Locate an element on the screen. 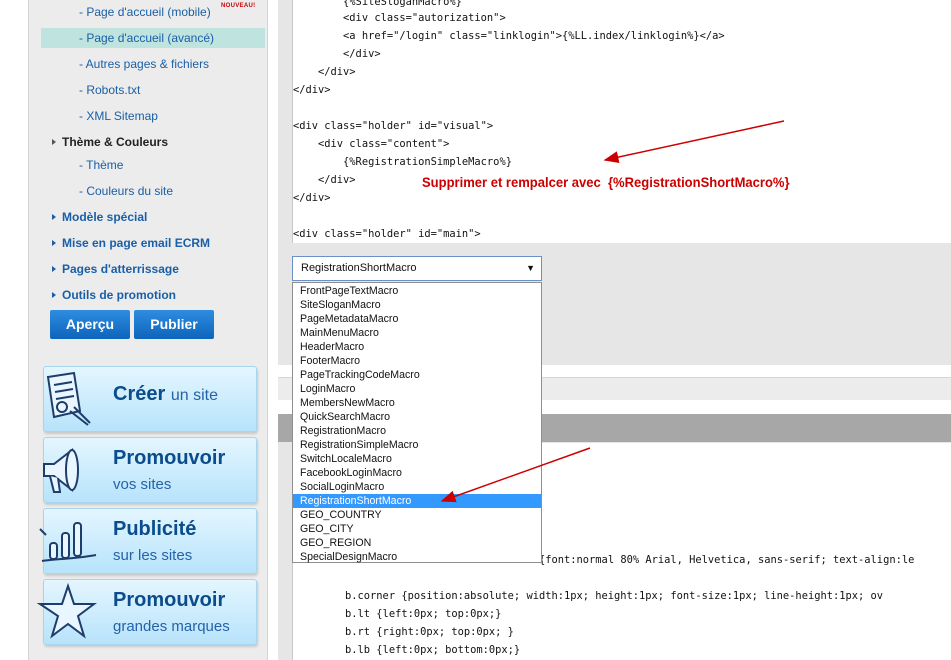  dropdown-caret-icon: ▼ is located at coordinates (530, 268).